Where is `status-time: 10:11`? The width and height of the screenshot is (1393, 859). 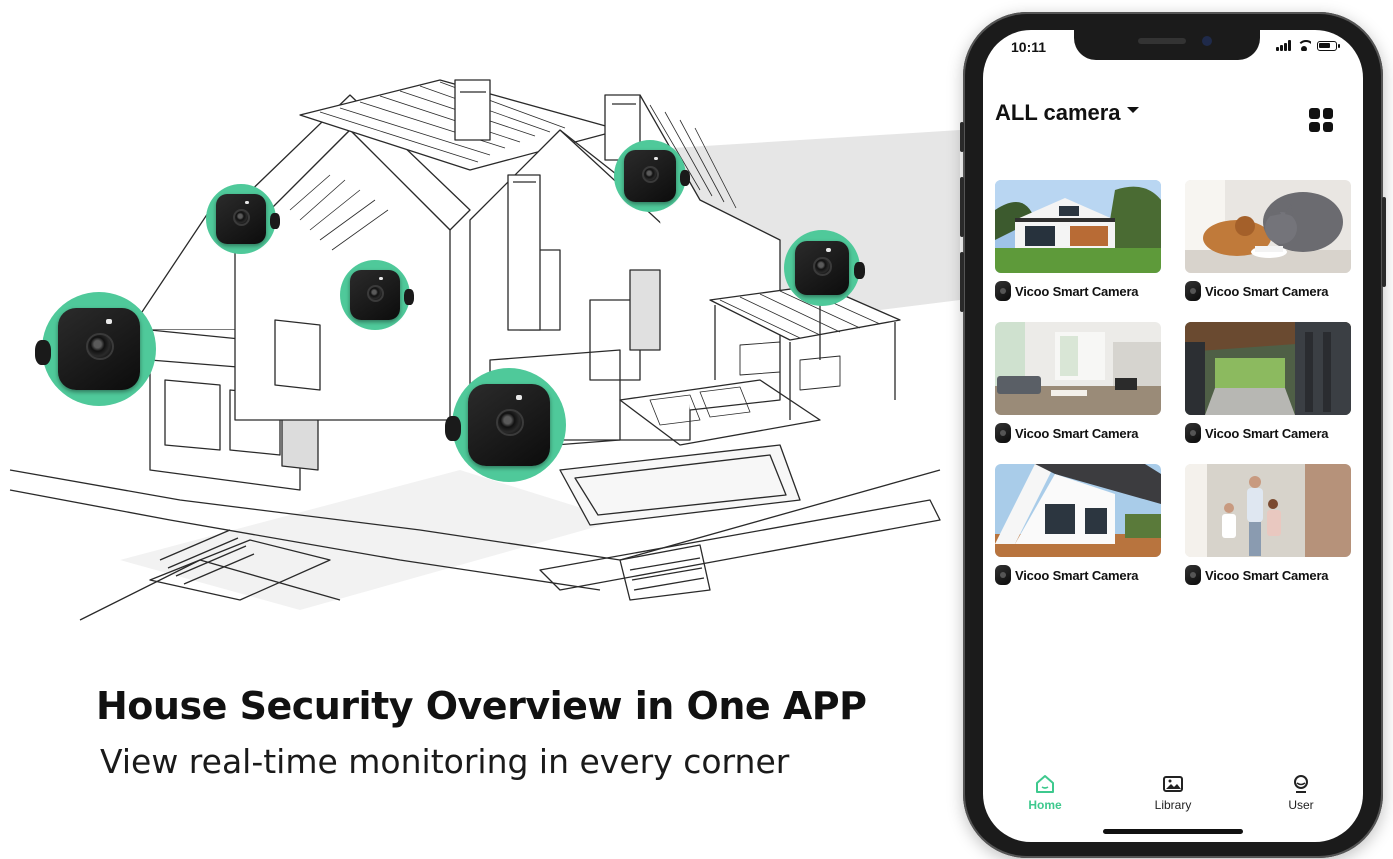
status-time: 10:11 is located at coordinates (1029, 47).